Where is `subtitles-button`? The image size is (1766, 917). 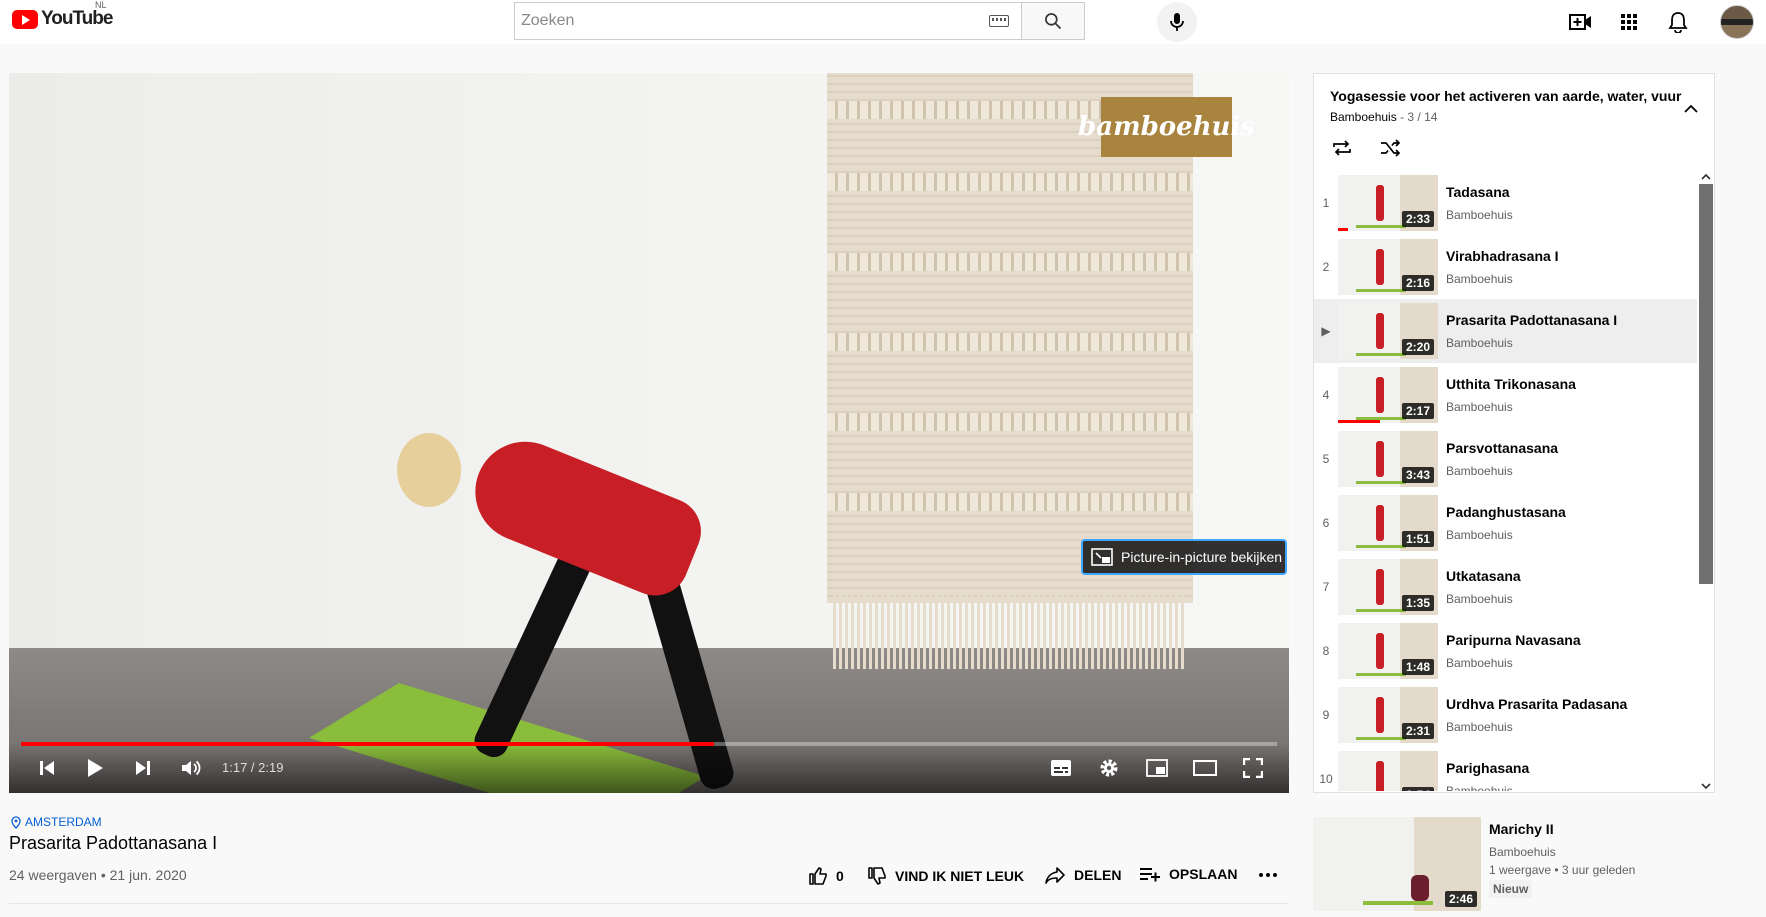
subtitles-button is located at coordinates (1061, 768).